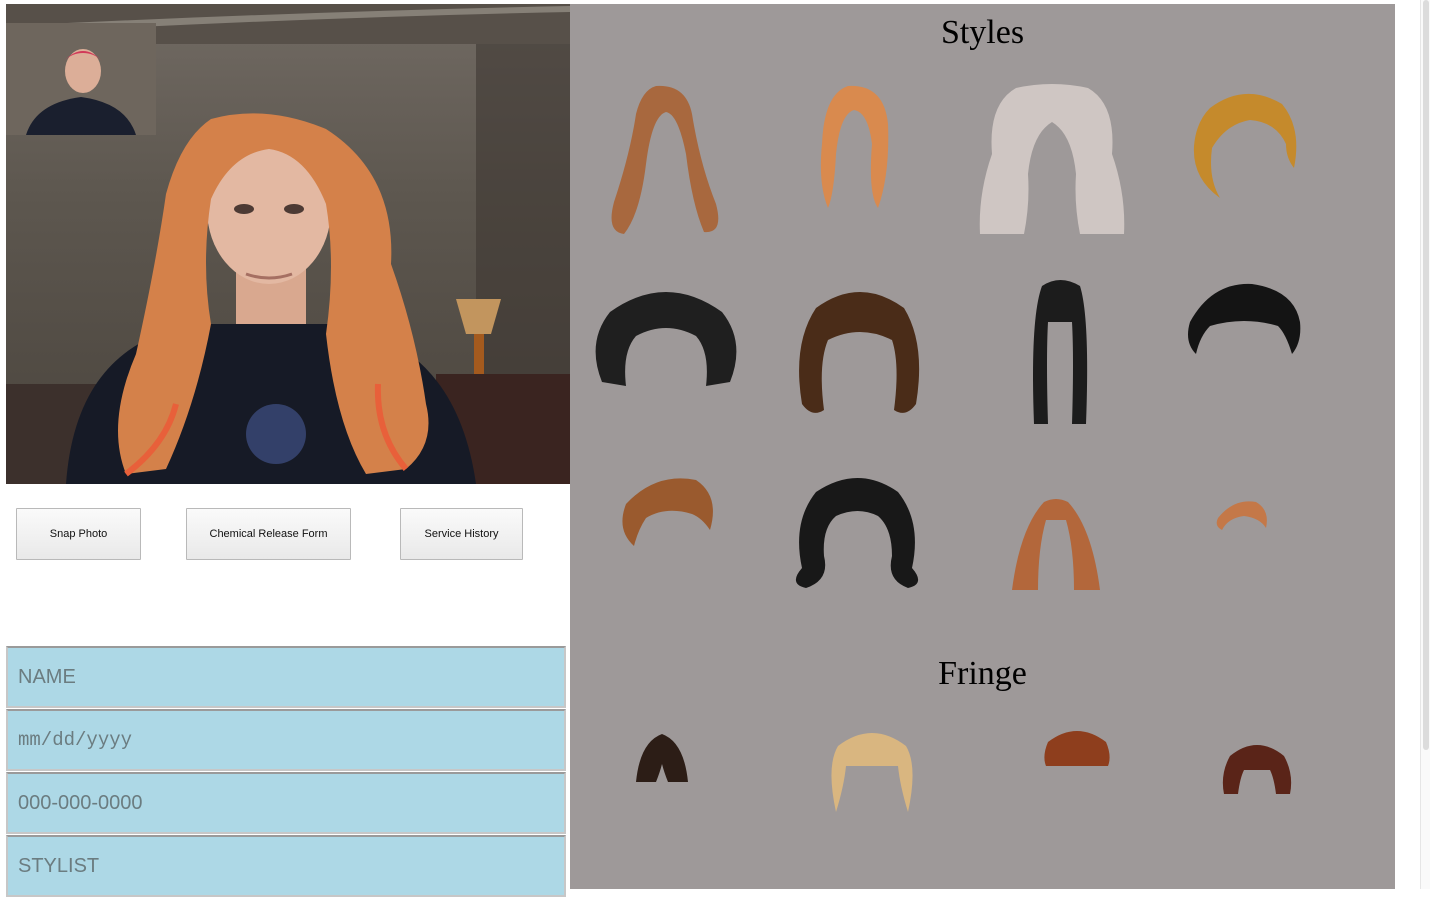 The height and width of the screenshot is (897, 1430). What do you see at coordinates (857, 532) in the screenshot?
I see `style-black-flipped-bob` at bounding box center [857, 532].